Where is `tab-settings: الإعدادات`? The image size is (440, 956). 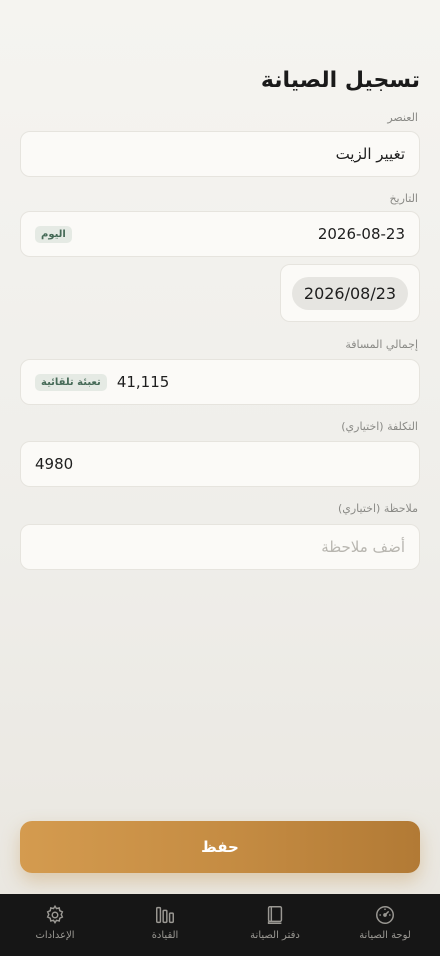
tab-settings: الإعدادات is located at coordinates (55, 922).